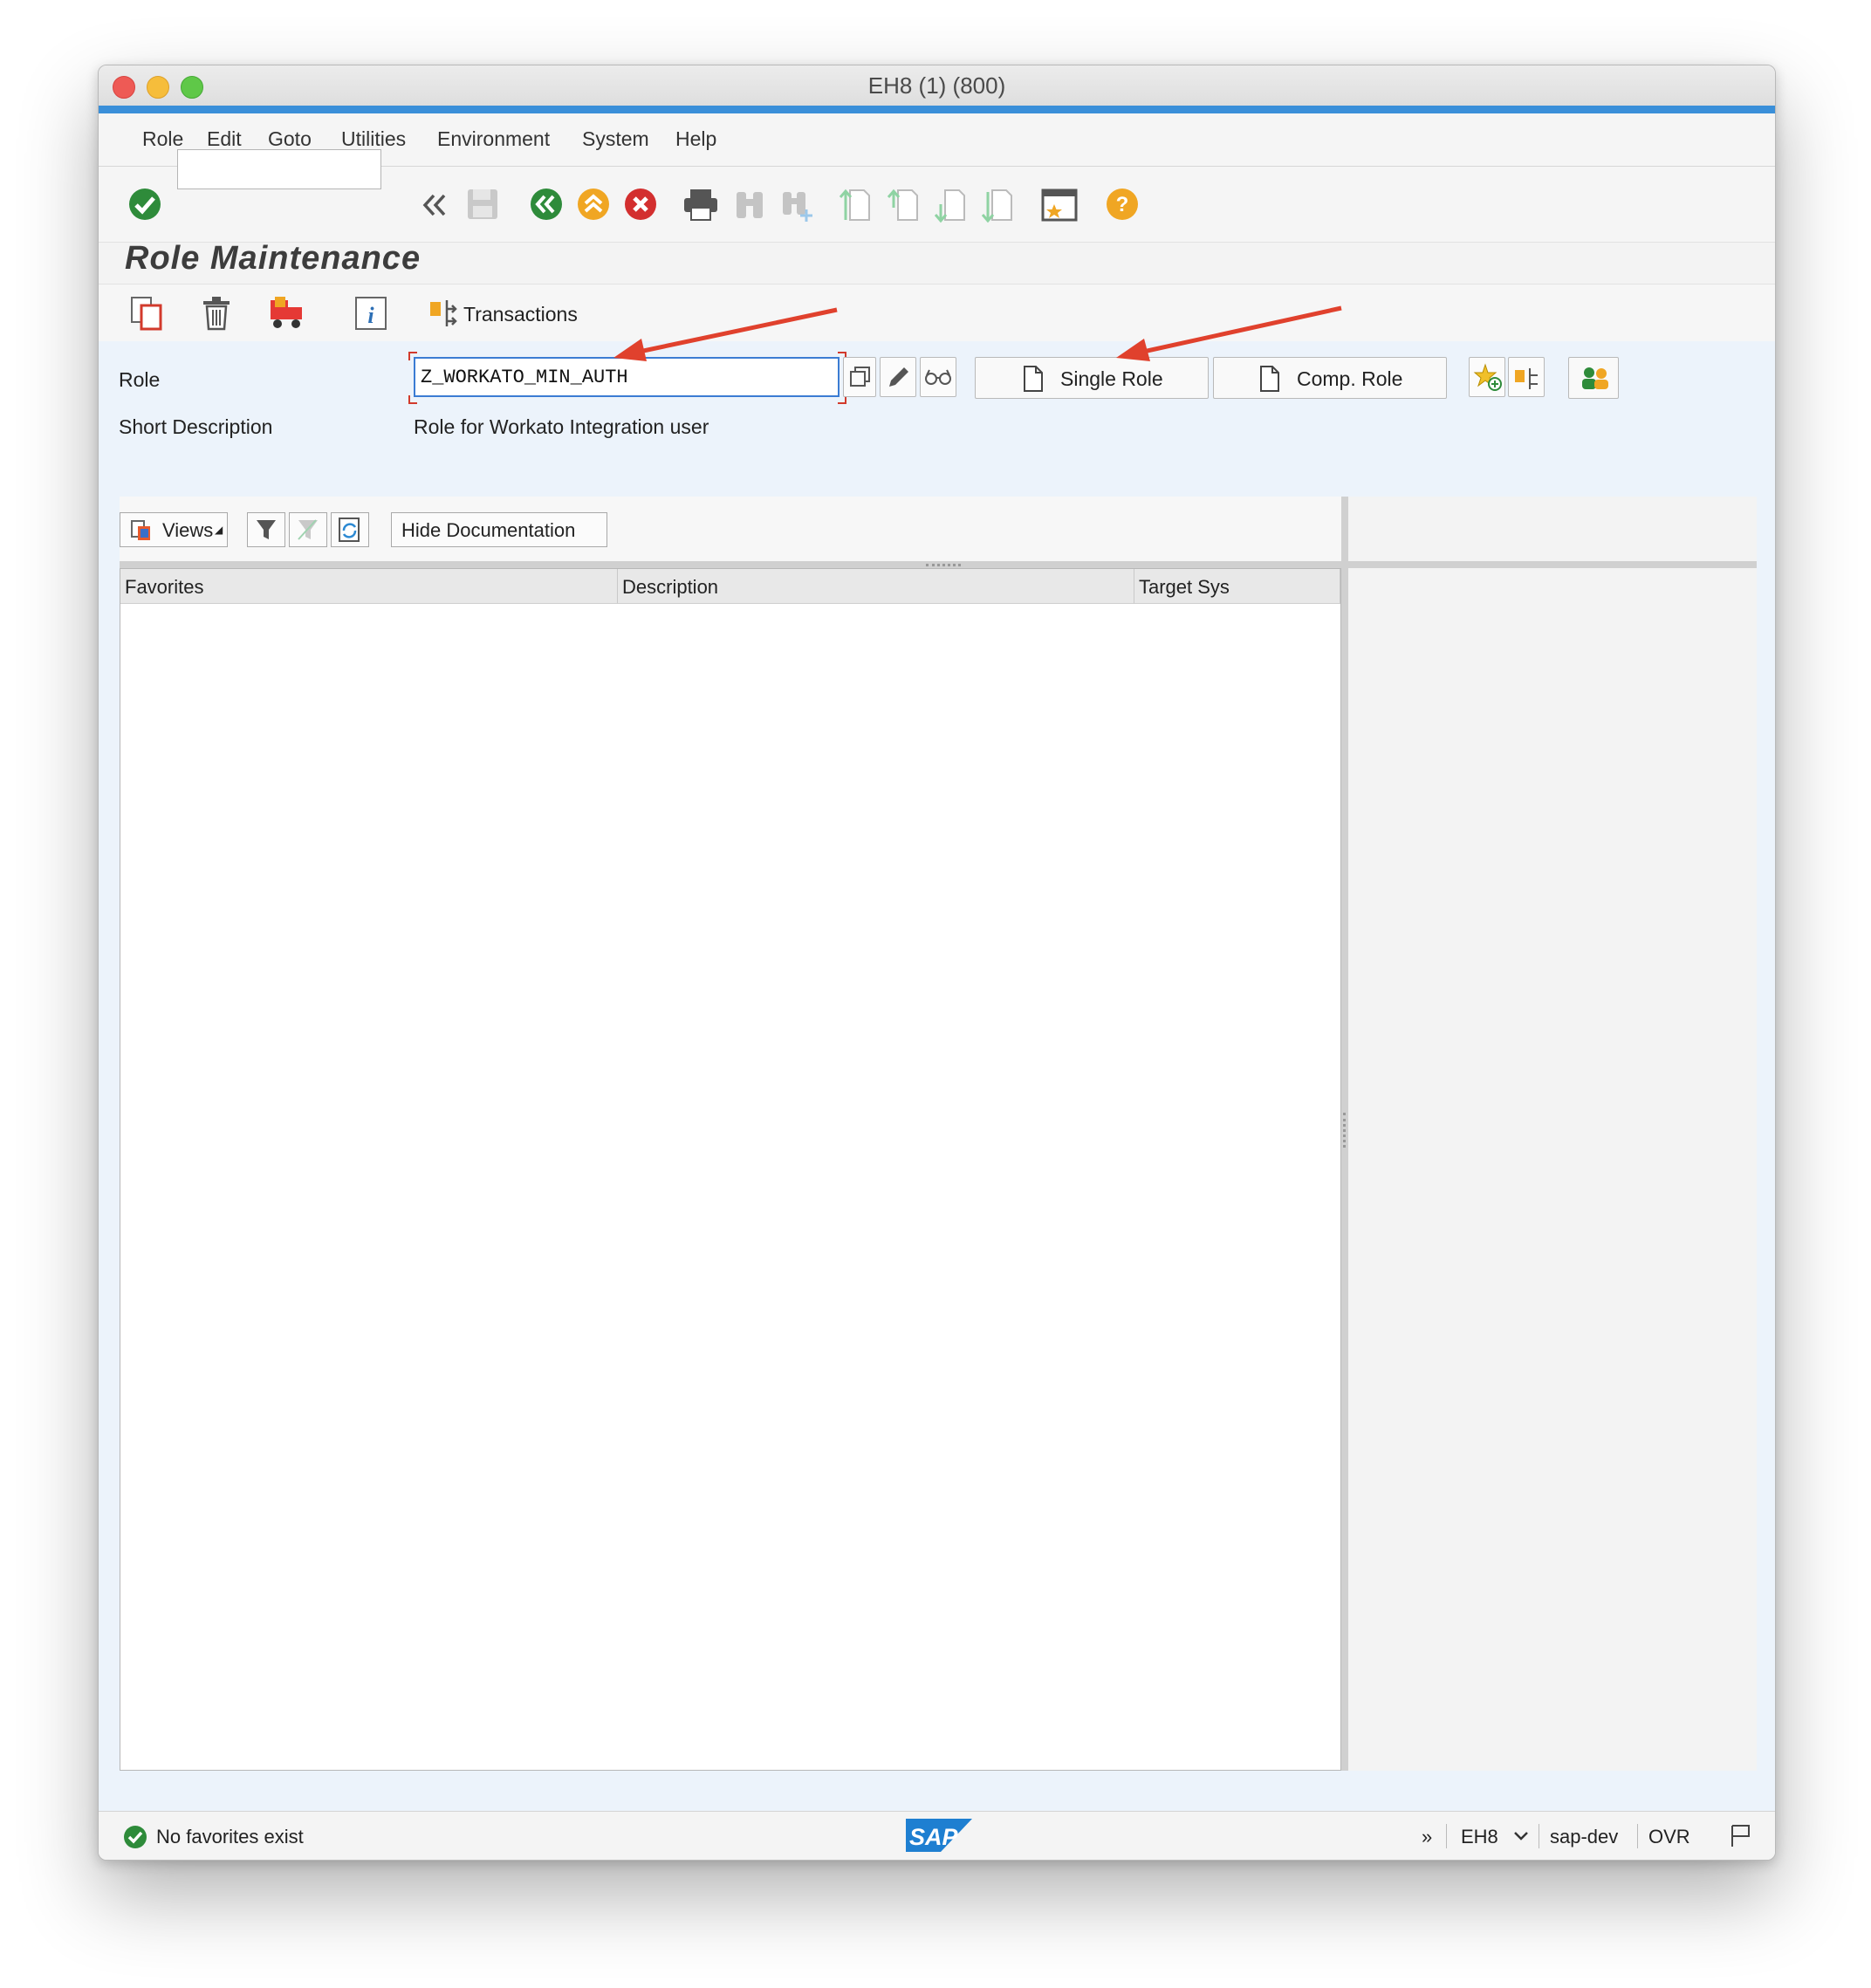 The height and width of the screenshot is (1988, 1871). What do you see at coordinates (1033, 379) in the screenshot?
I see `document-icon` at bounding box center [1033, 379].